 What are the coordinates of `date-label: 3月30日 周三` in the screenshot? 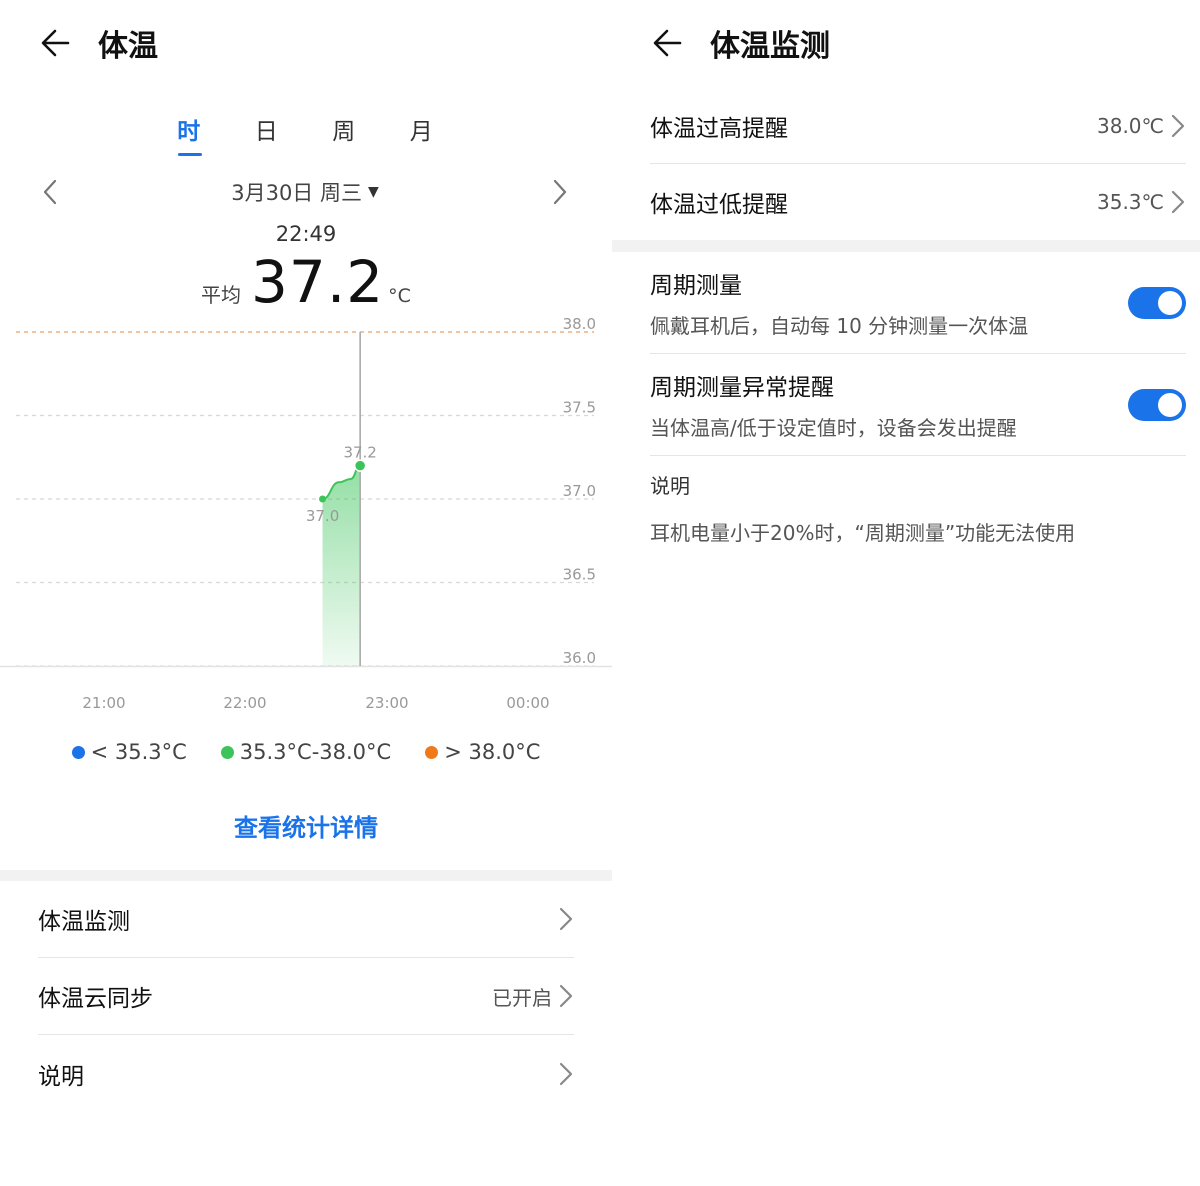 It's located at (296, 193).